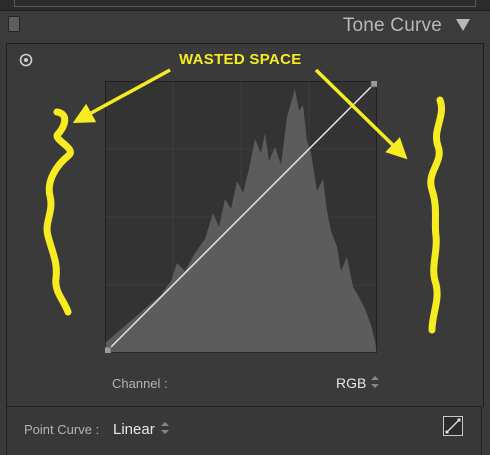 Image resolution: width=490 pixels, height=455 pixels. Describe the element at coordinates (392, 26) in the screenshot. I see `panel-title: Tone Curve` at that location.